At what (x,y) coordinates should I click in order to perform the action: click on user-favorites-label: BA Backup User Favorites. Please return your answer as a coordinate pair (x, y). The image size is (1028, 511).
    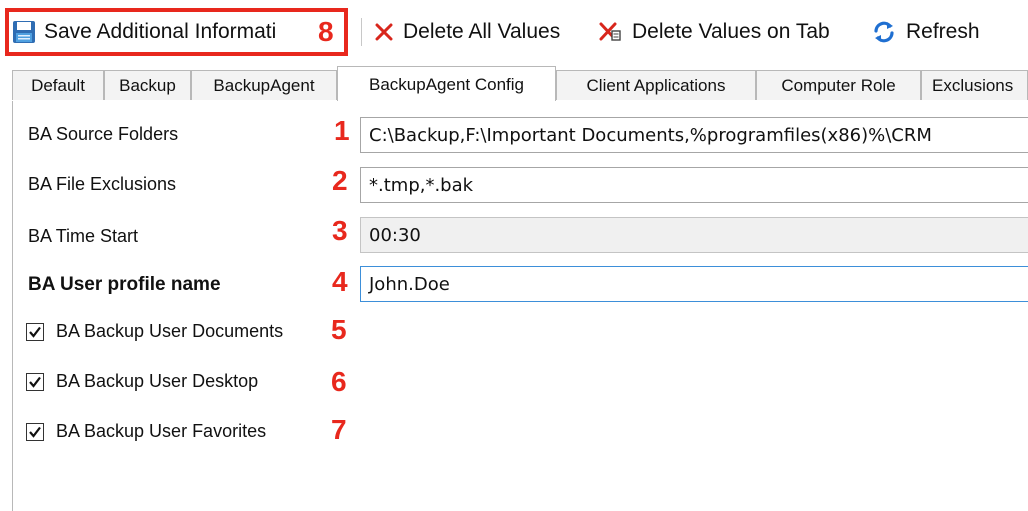
    Looking at the image, I should click on (161, 431).